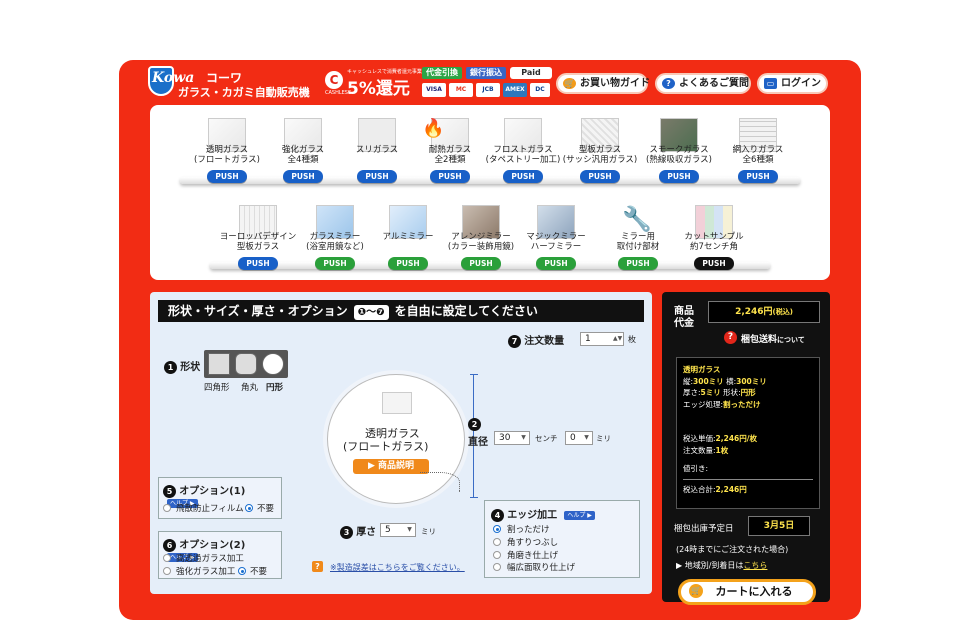  What do you see at coordinates (770, 83) in the screenshot?
I see `monitor-icon: ▭` at bounding box center [770, 83].